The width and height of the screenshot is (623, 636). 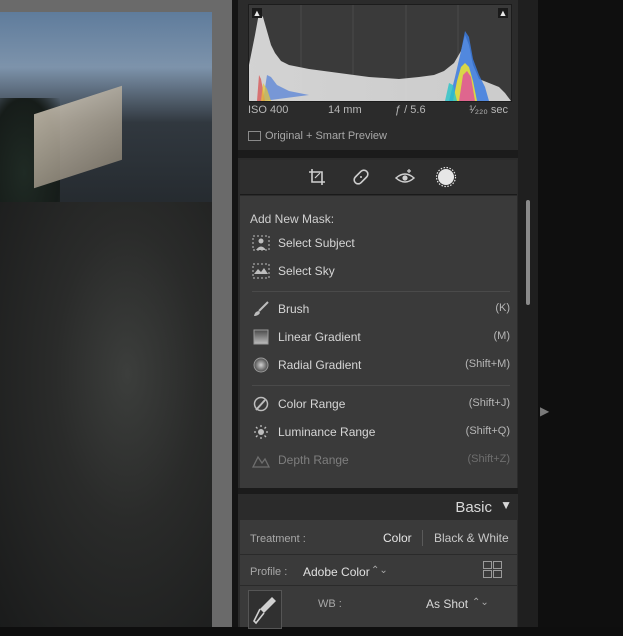 I want to click on exif-aperture: ƒ / 5.6, so click(x=410, y=110).